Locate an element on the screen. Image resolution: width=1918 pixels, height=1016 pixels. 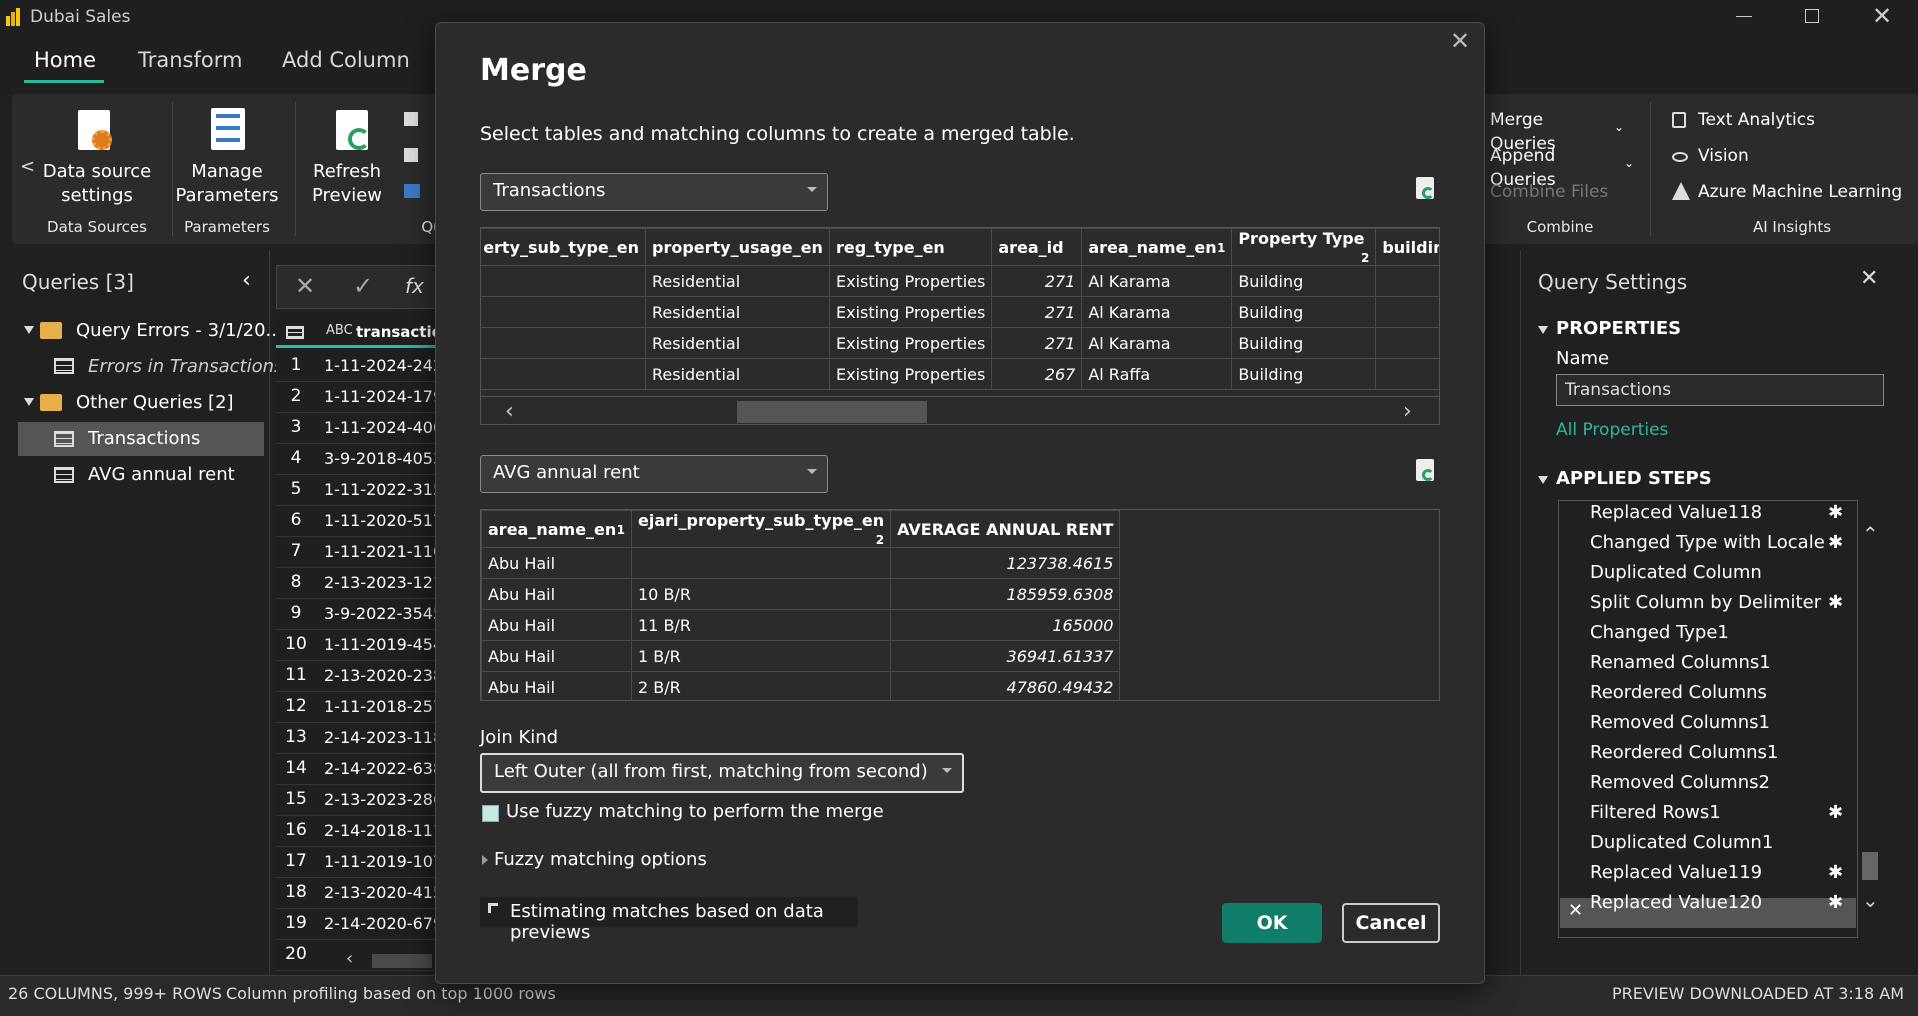
applied-step: Duplicated Column1 is located at coordinates (1681, 842).